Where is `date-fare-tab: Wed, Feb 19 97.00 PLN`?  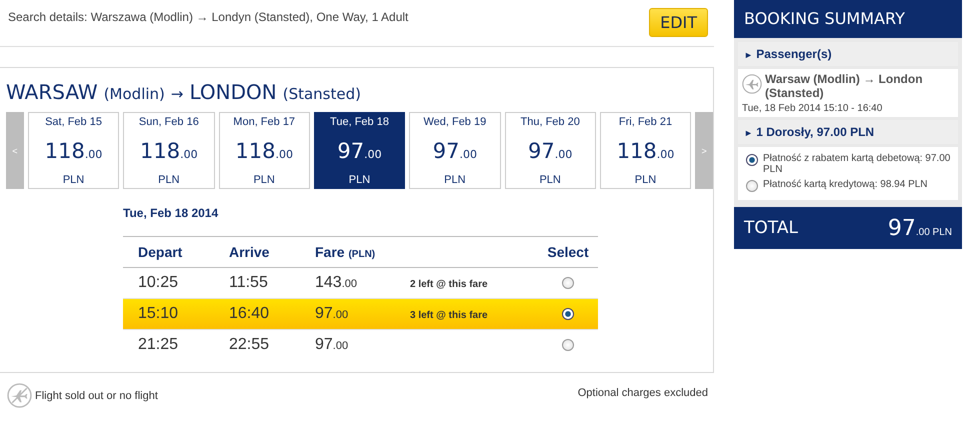
date-fare-tab: Wed, Feb 19 97.00 PLN is located at coordinates (454, 150).